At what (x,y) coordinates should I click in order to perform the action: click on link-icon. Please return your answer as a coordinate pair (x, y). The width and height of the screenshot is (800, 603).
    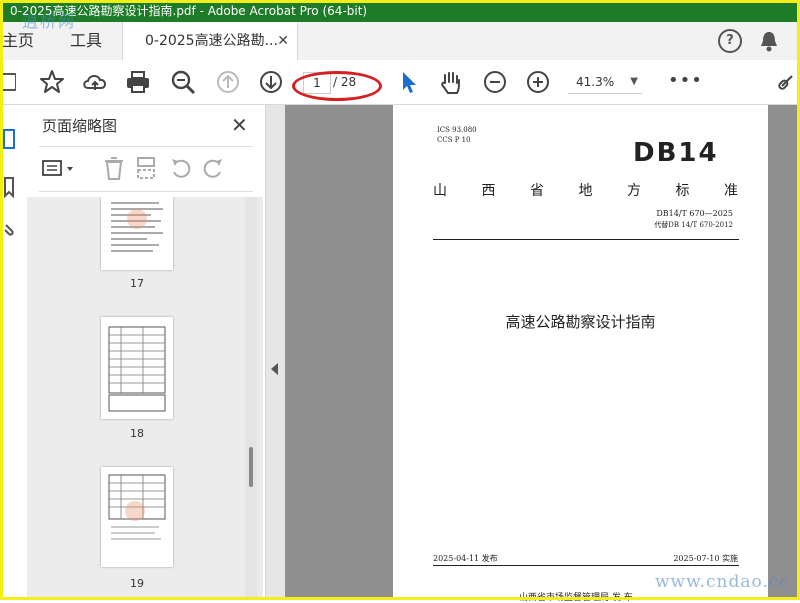
    Looking at the image, I should click on (787, 82).